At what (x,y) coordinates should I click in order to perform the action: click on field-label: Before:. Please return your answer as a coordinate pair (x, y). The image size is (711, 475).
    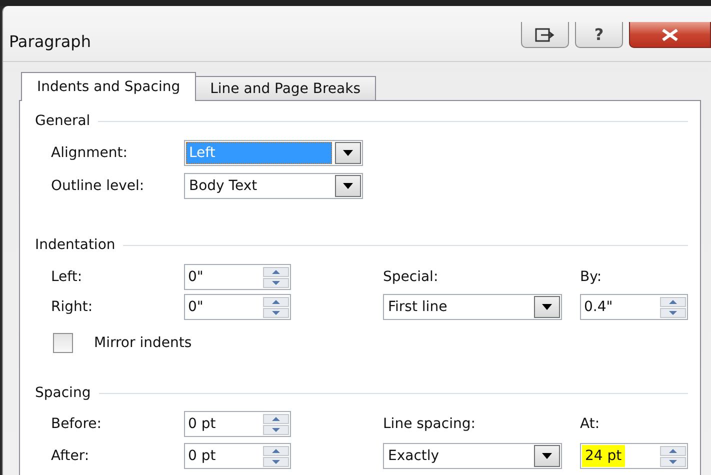
    Looking at the image, I should click on (76, 424).